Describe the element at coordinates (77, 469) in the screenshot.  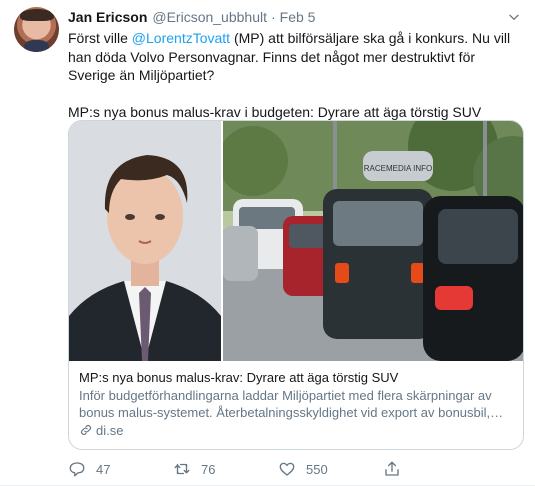
I see `reply-icon` at that location.